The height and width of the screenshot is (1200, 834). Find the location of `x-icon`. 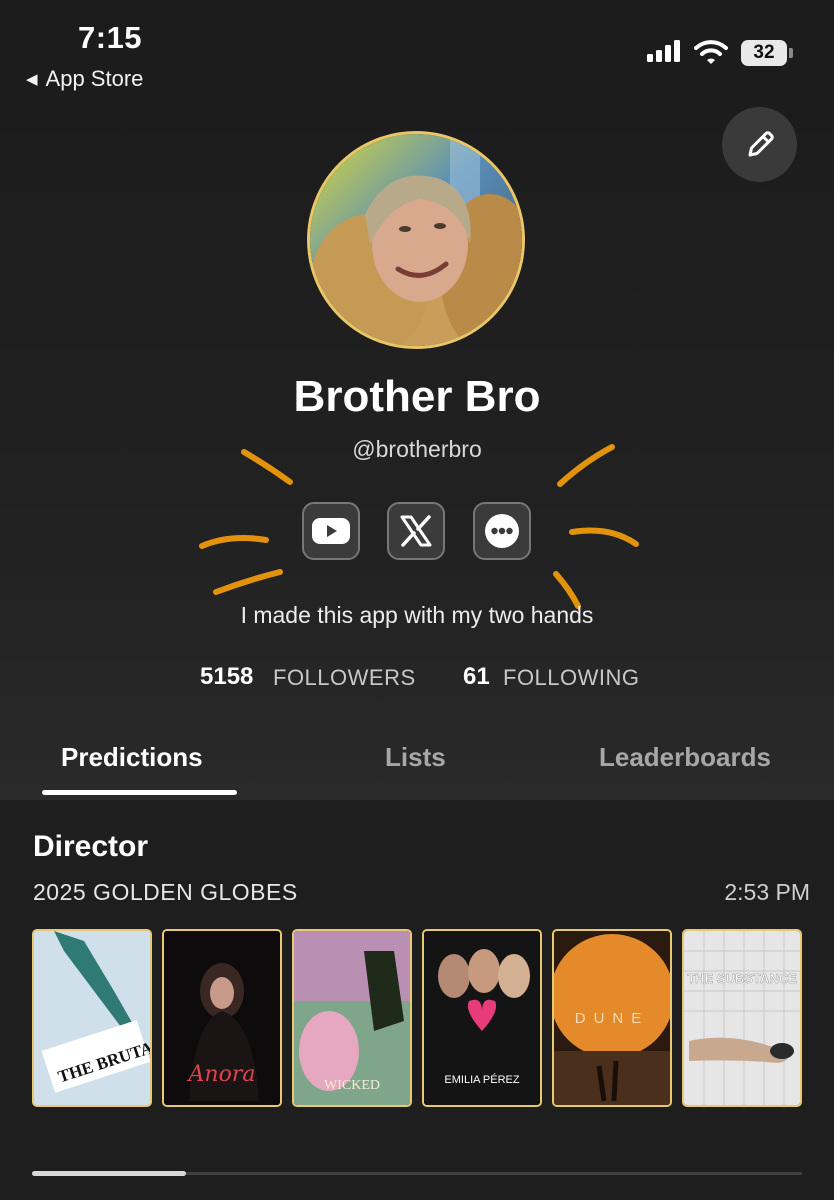

x-icon is located at coordinates (416, 531).